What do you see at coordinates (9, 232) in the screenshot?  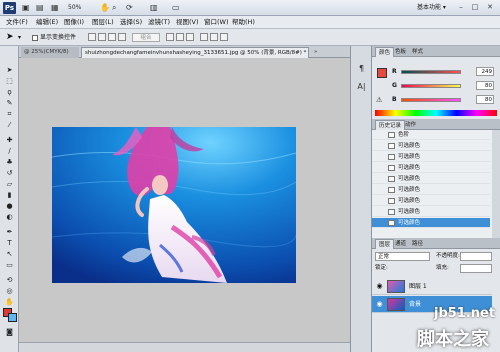 I see `pen-tool-icon: ✒` at bounding box center [9, 232].